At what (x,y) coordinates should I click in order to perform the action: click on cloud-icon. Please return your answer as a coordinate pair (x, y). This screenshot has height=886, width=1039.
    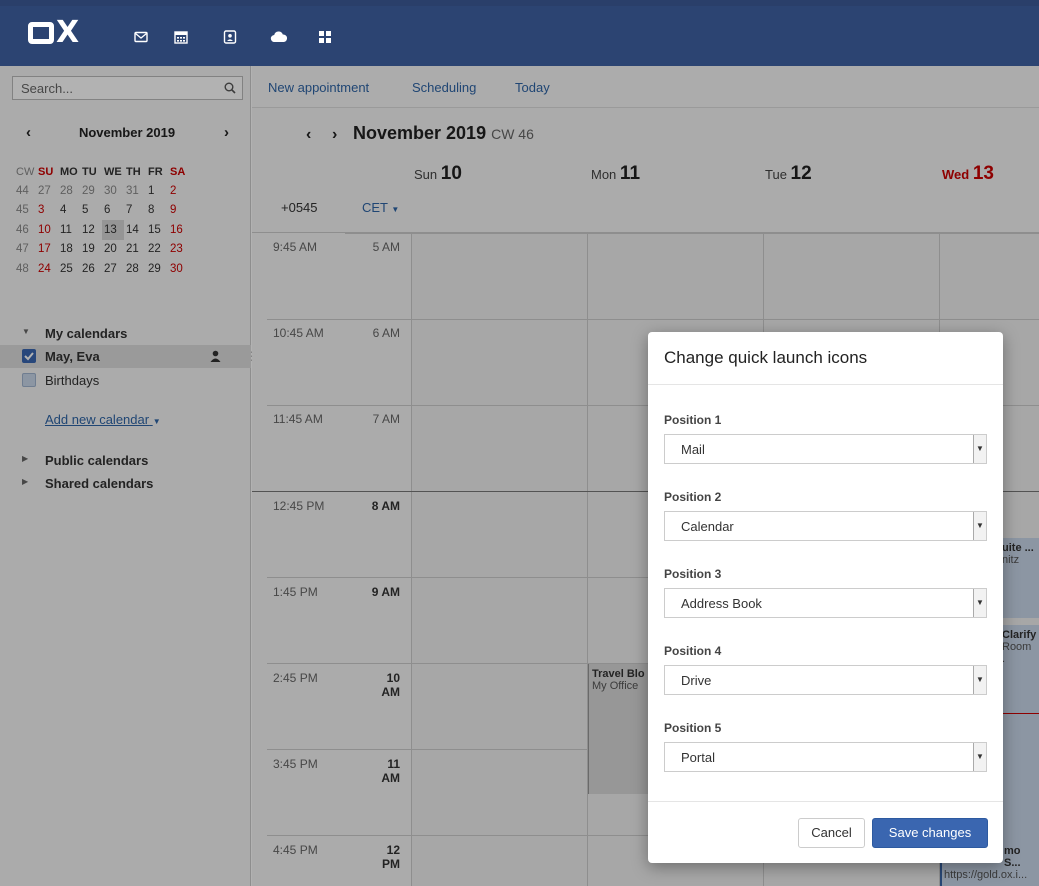
    Looking at the image, I should click on (279, 37).